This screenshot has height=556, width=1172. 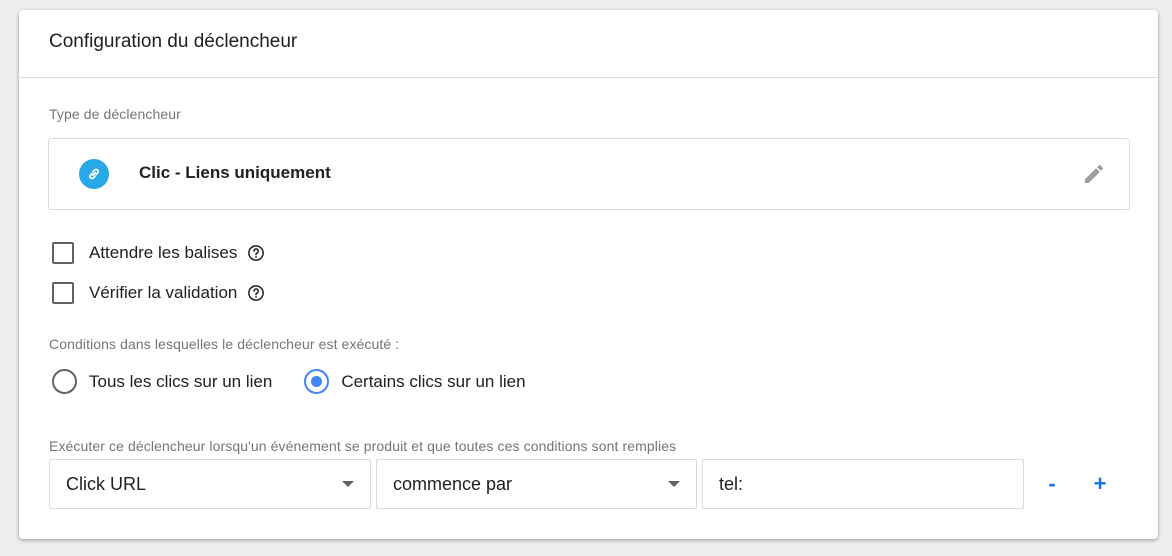 I want to click on some-clicks-option: Certains clics sur un lien, so click(x=415, y=381).